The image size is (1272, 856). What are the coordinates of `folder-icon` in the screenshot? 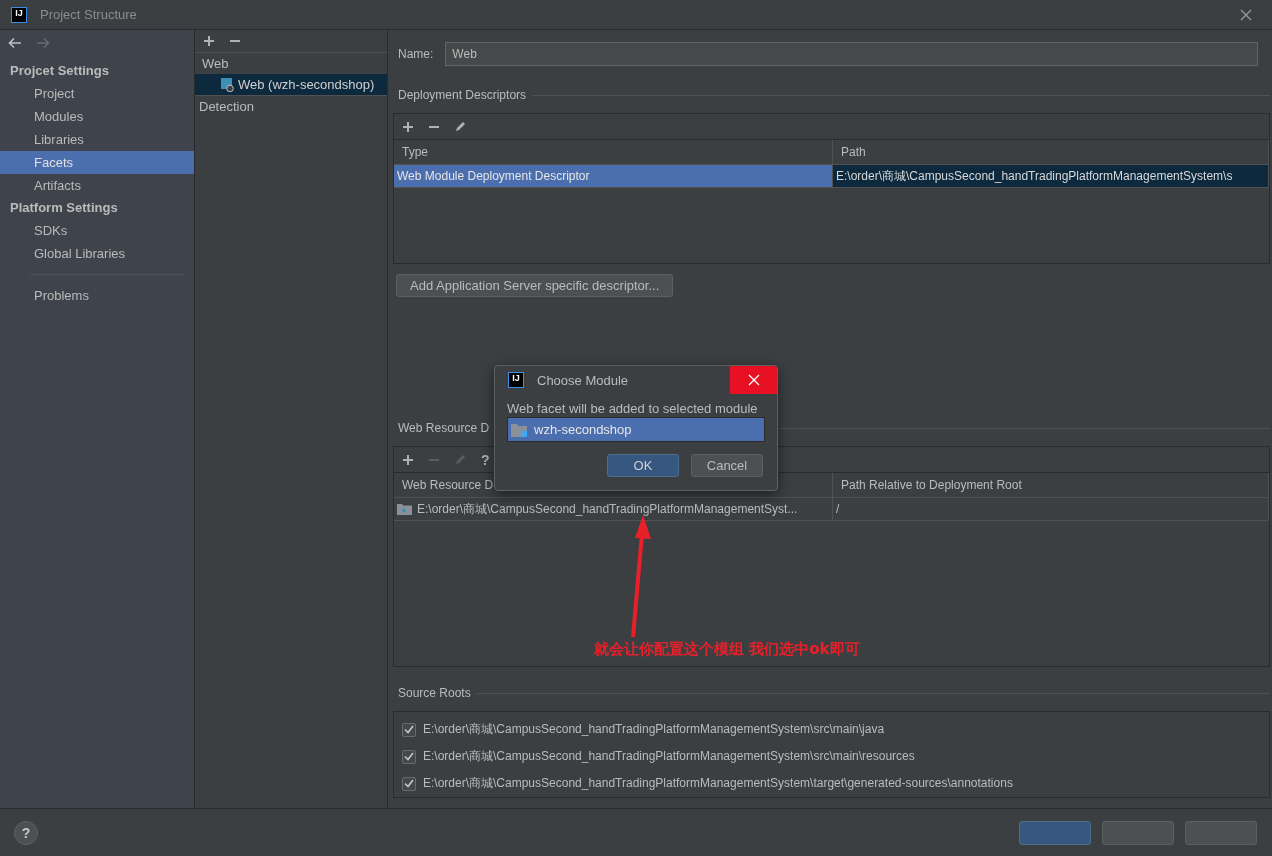 It's located at (404, 509).